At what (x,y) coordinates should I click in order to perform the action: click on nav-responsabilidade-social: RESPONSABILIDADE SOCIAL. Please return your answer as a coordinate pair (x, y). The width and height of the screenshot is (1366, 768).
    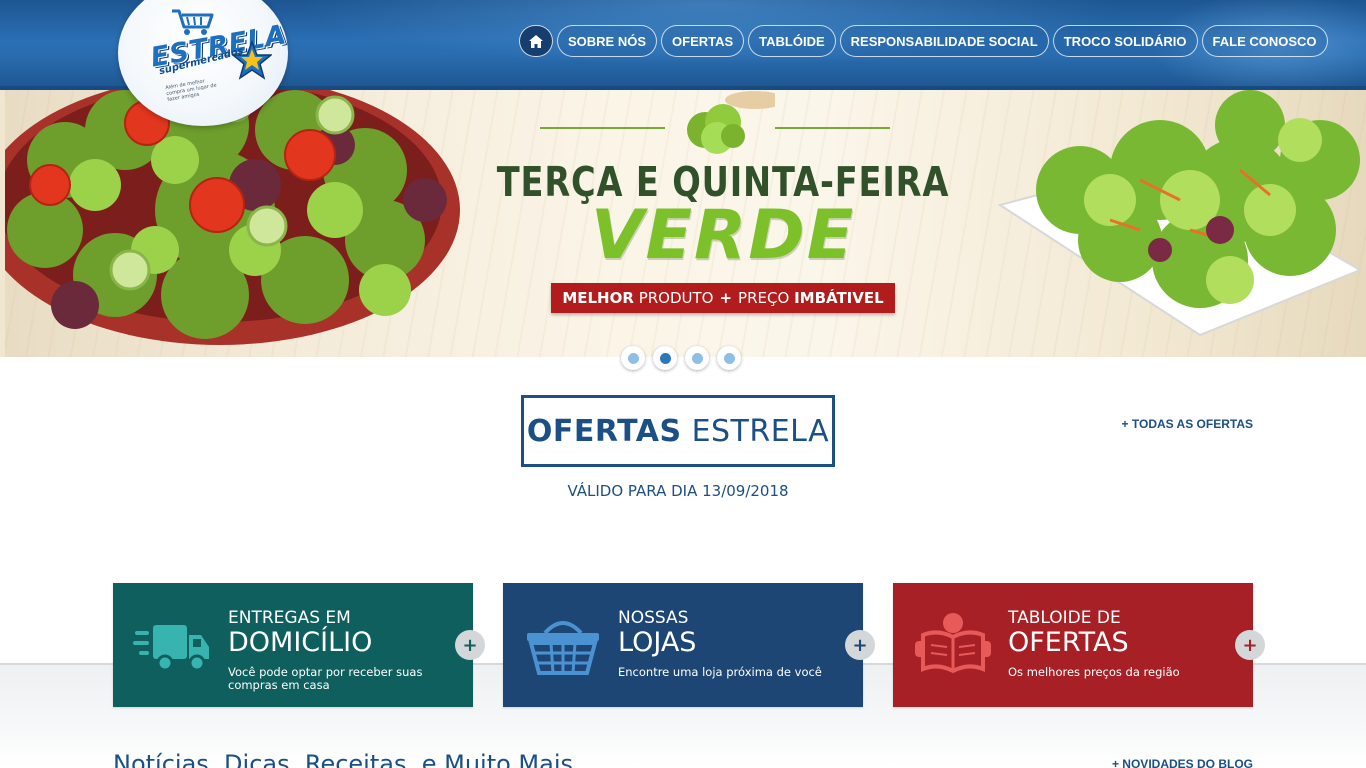
    Looking at the image, I should click on (944, 41).